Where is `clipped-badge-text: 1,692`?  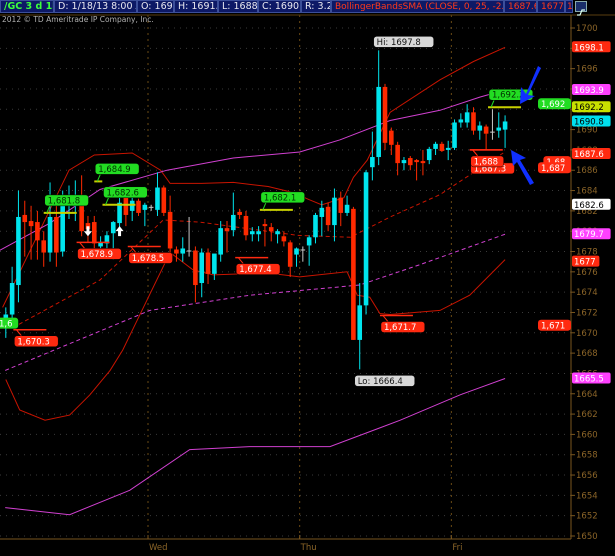
clipped-badge-text: 1,692 is located at coordinates (553, 105).